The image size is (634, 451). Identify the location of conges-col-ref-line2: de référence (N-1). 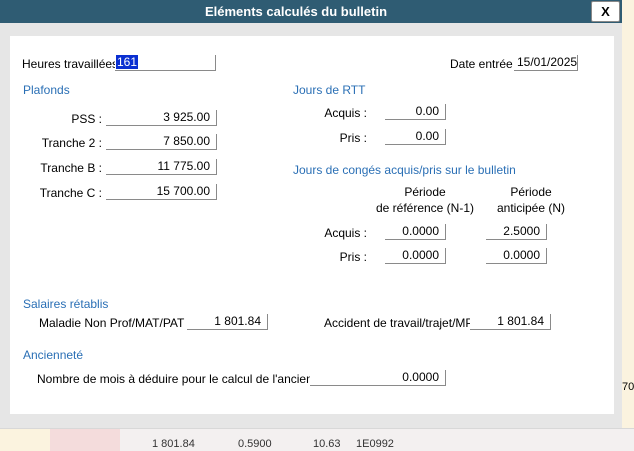
(425, 208).